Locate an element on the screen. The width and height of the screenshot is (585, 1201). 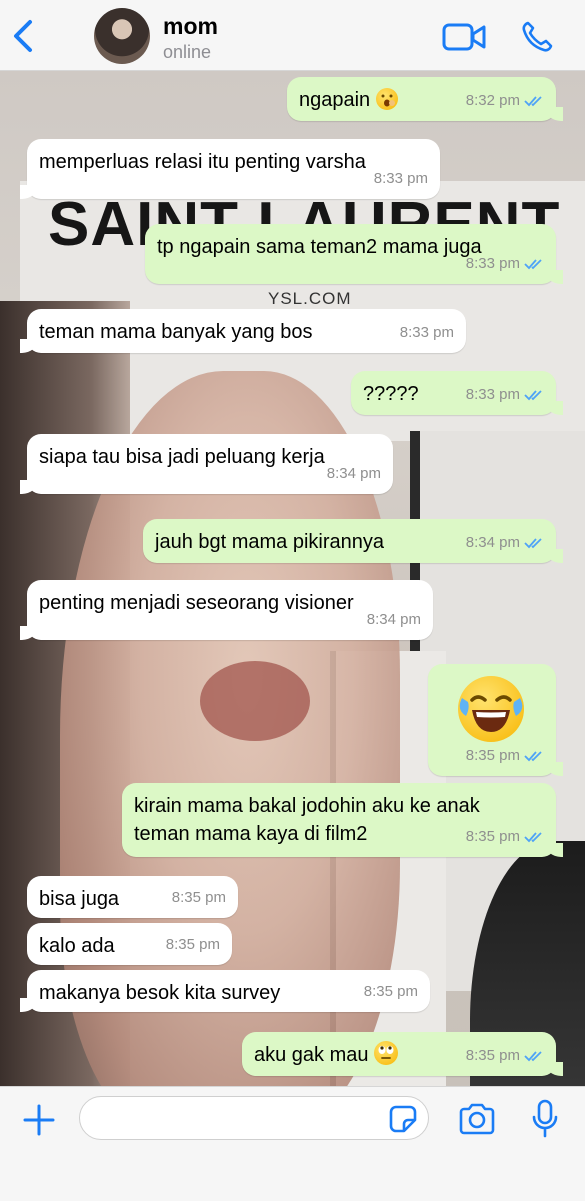
chat-header: mom online is located at coordinates (292, 35).